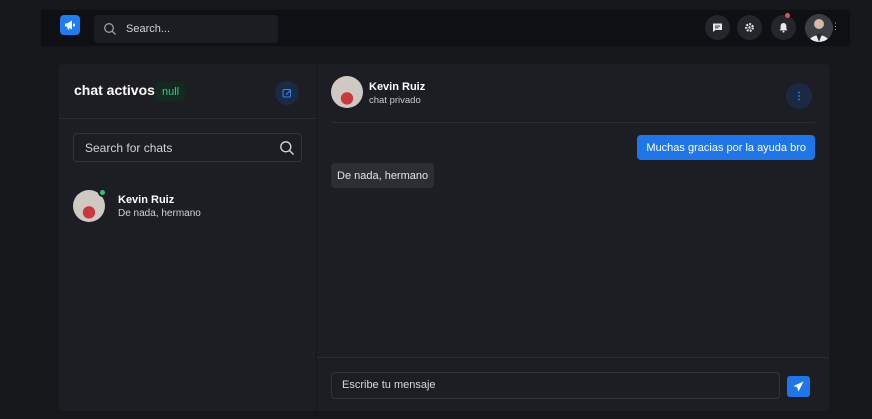 The image size is (872, 419). Describe the element at coordinates (177, 147) in the screenshot. I see `chat-search-input` at that location.